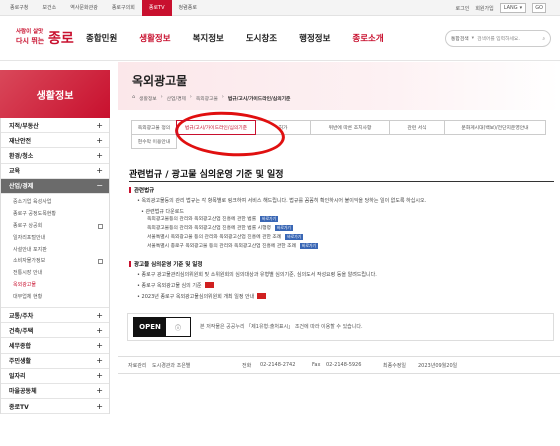 The width and height of the screenshot is (560, 446). I want to click on sidebar-item: 종로TV +, so click(55, 407).